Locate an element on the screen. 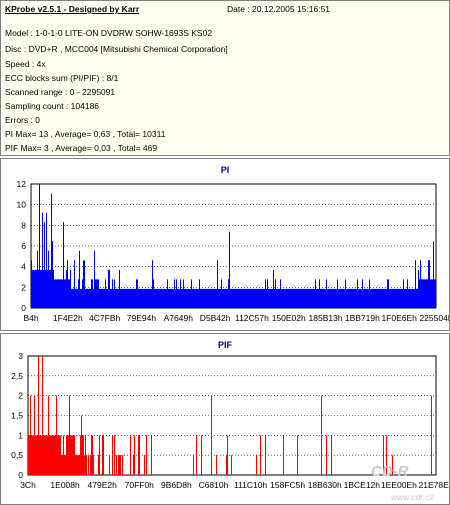 This screenshot has width=450, height=505. pif-y-tick-label: 2,5 is located at coordinates (17, 376).